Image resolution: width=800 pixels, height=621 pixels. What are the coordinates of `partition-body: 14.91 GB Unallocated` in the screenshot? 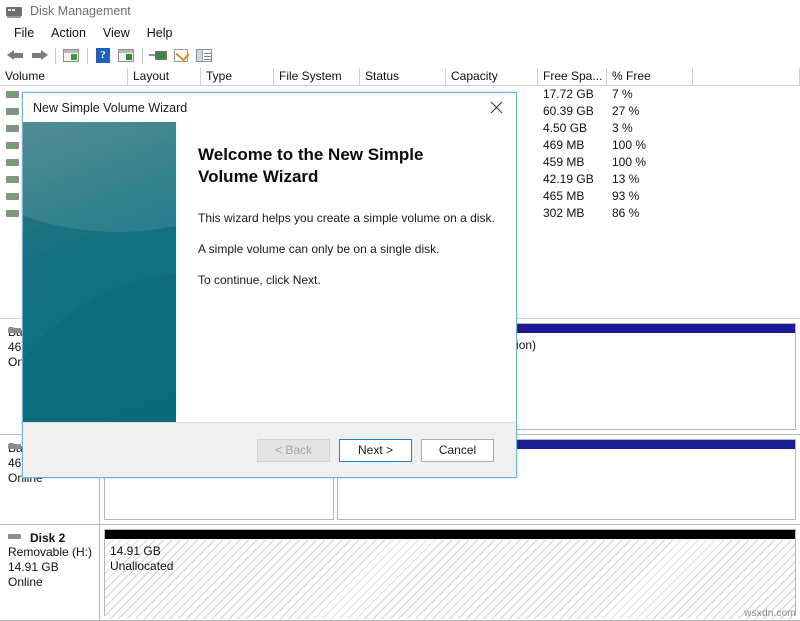 It's located at (450, 579).